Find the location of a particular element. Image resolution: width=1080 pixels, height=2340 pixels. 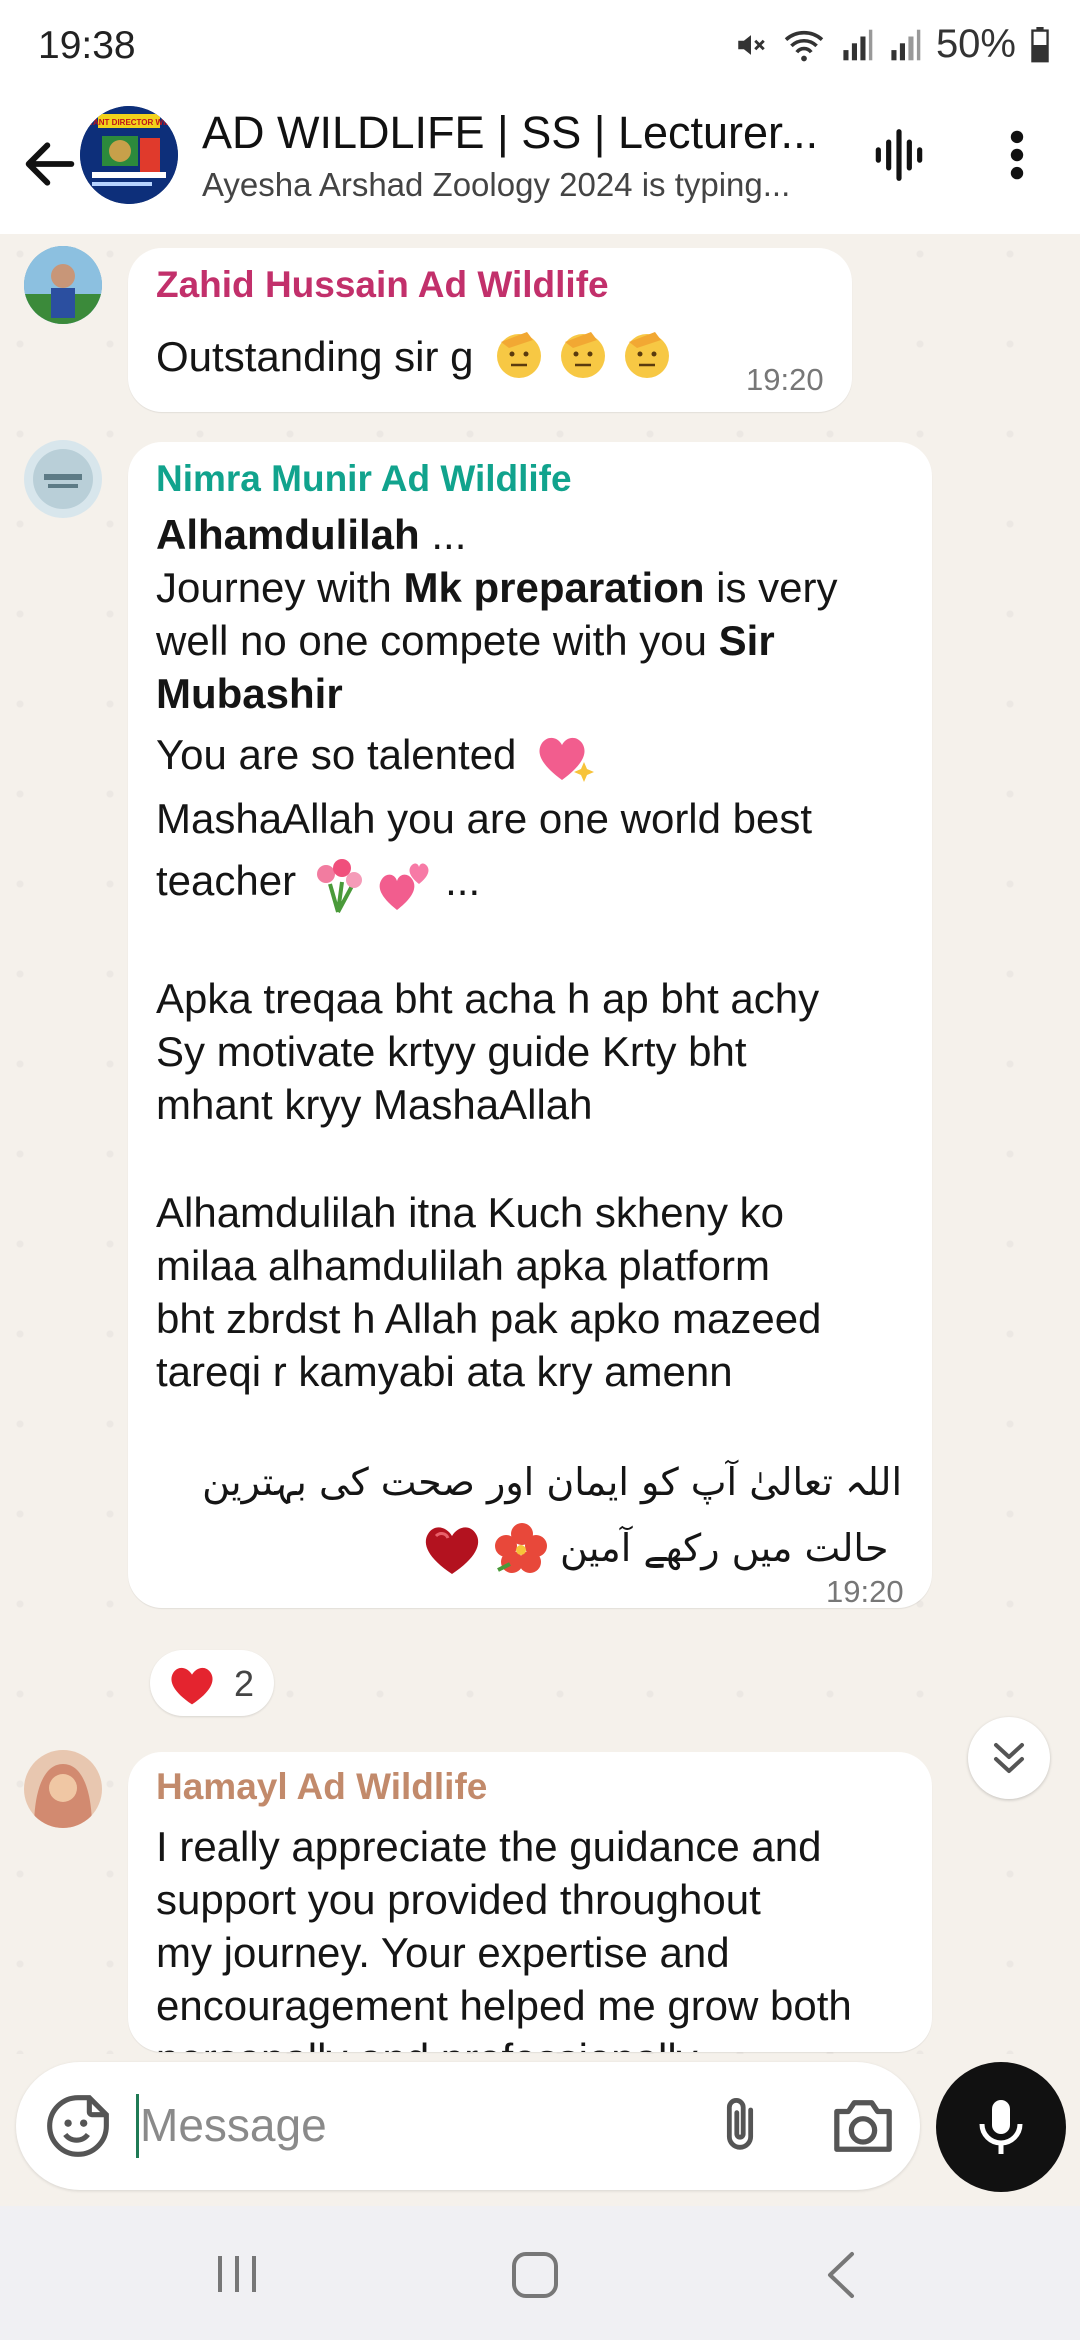

microphone-icon is located at coordinates (1001, 2127).